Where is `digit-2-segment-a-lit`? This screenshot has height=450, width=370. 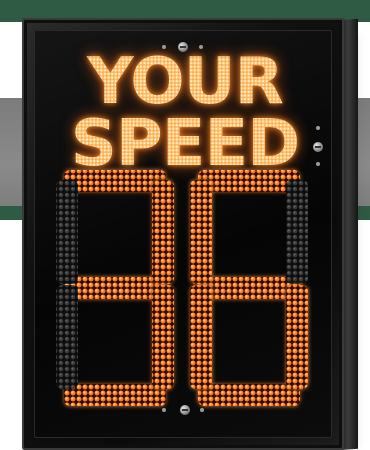
digit-2-segment-a-lit is located at coordinates (249, 181).